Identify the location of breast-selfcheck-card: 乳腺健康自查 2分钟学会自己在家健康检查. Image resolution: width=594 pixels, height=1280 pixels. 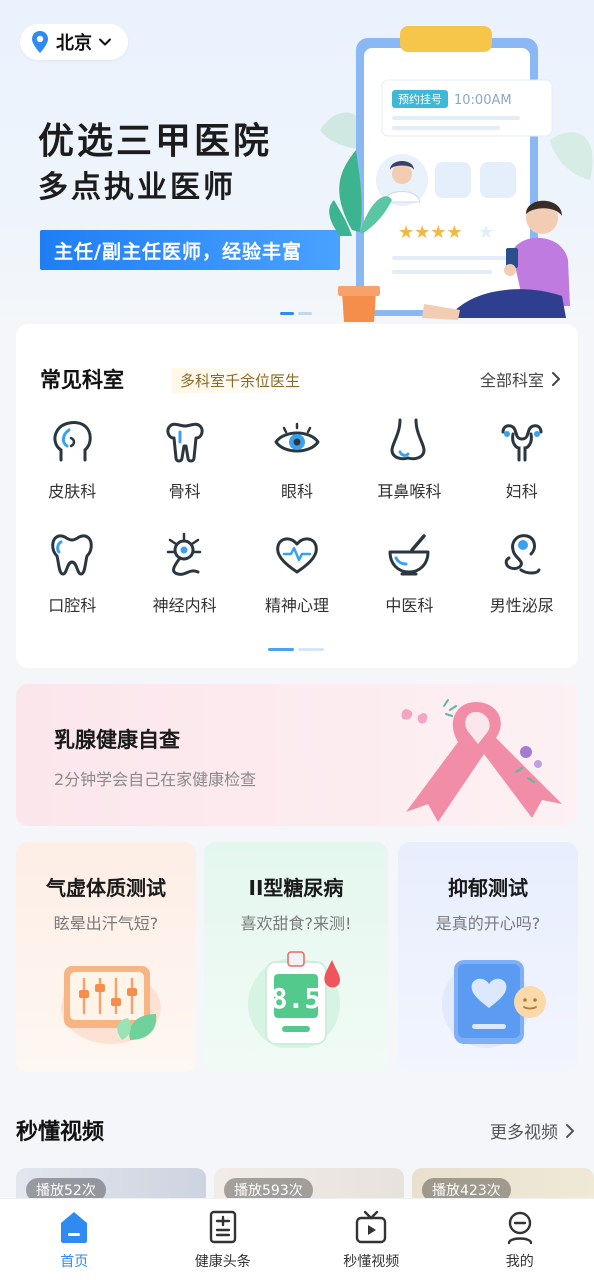
(297, 755).